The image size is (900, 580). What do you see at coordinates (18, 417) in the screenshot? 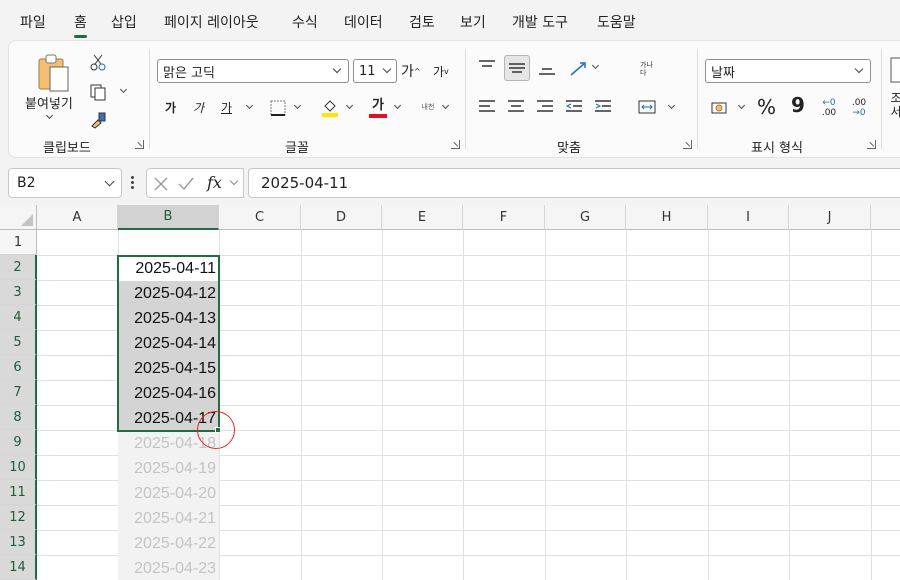
I see `row-header-8: 8` at bounding box center [18, 417].